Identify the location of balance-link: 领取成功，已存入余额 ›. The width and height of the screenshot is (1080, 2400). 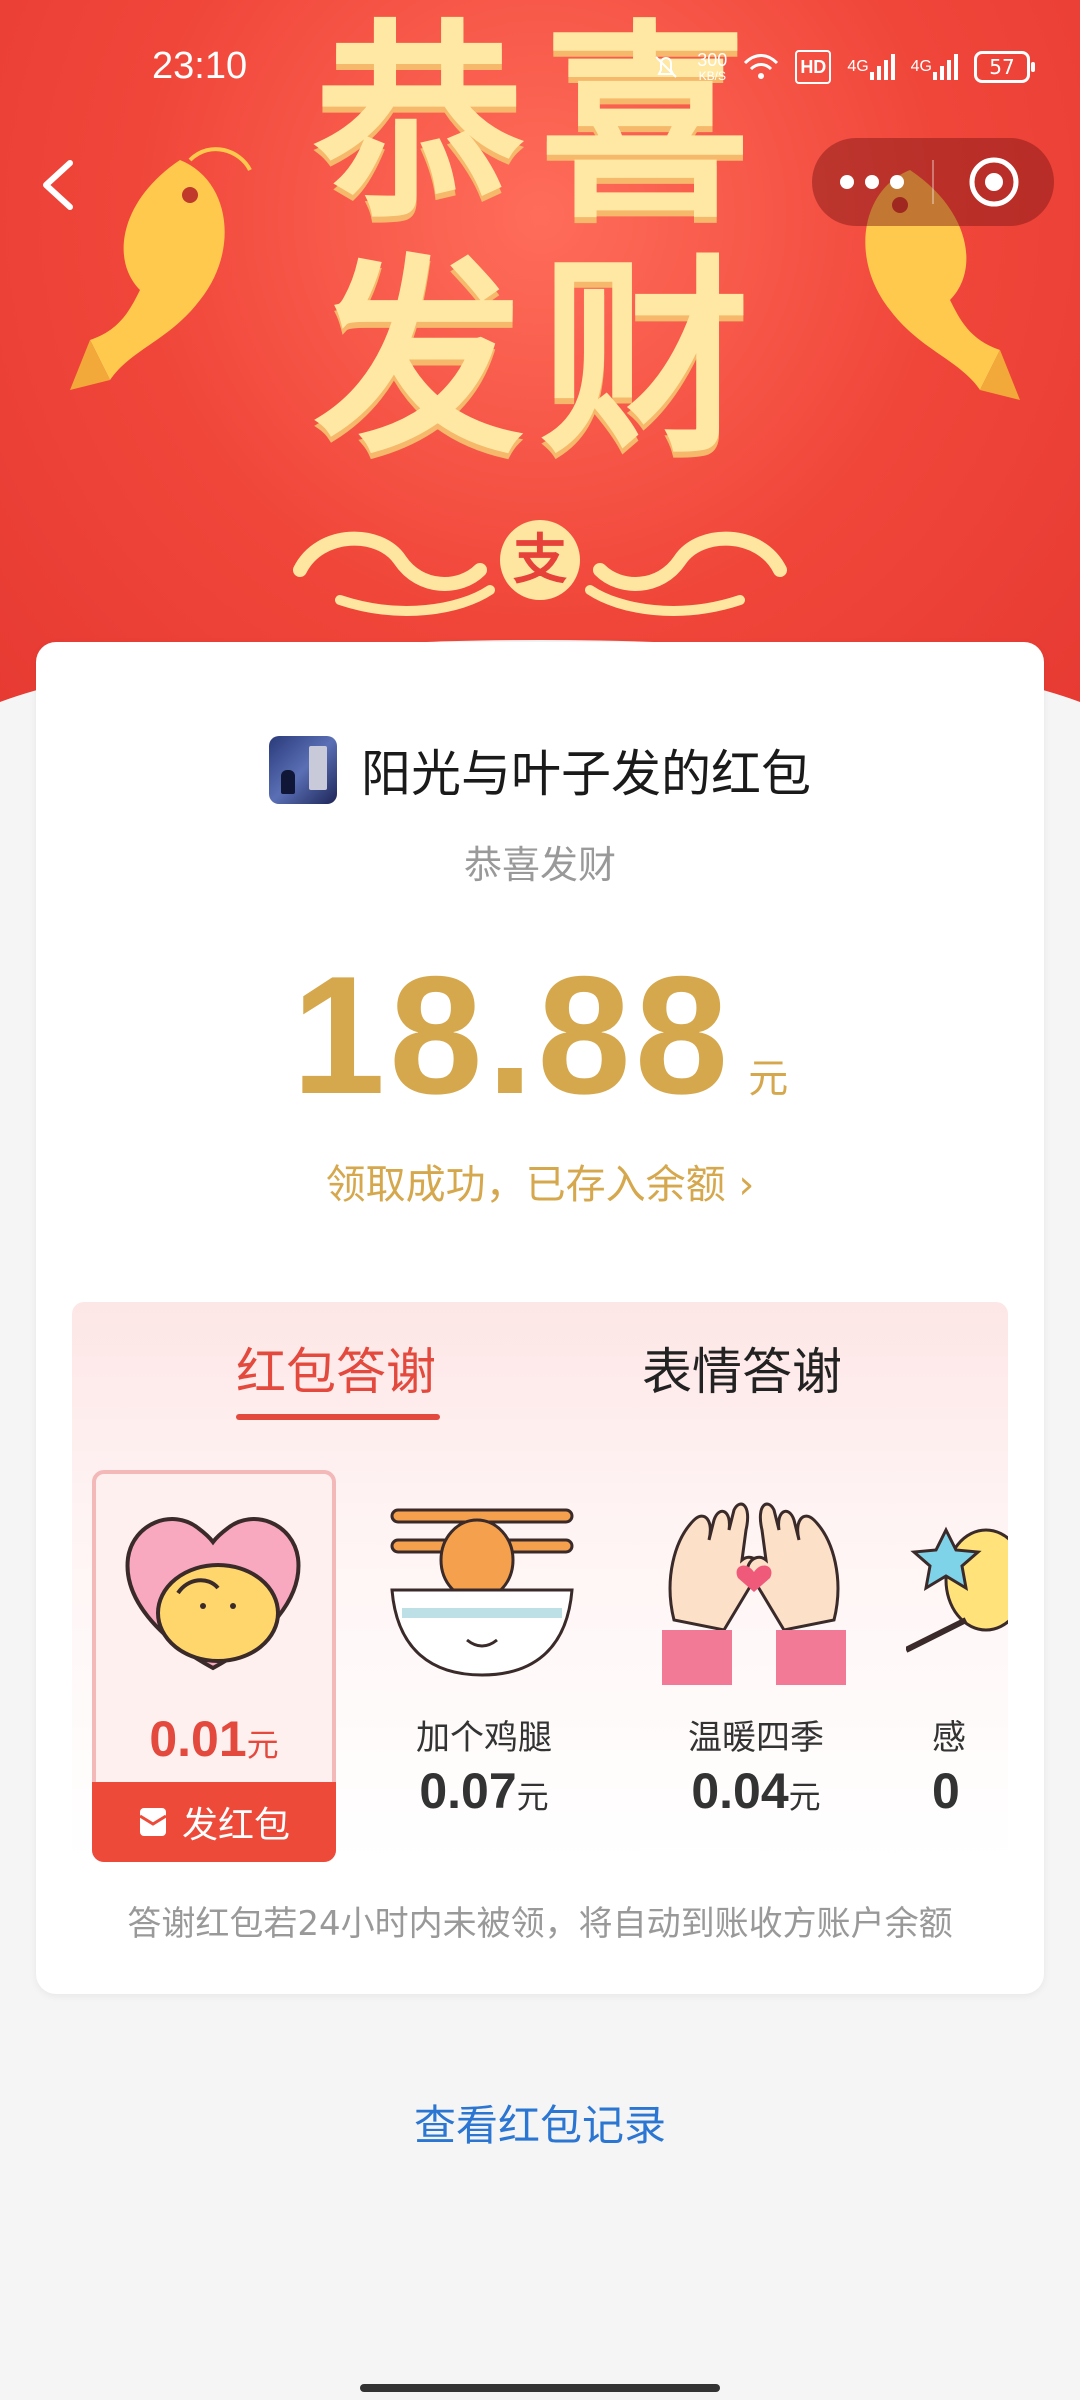
(540, 1181).